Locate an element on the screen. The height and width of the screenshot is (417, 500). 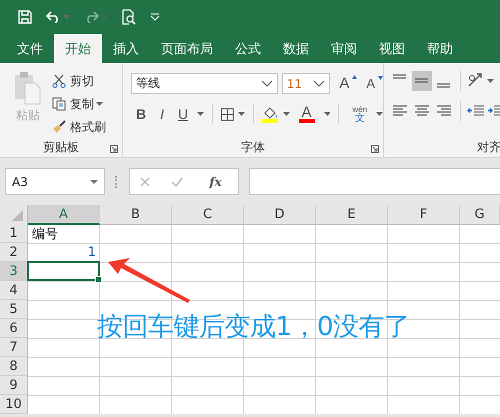
insert-function-button: fx is located at coordinates (215, 182).